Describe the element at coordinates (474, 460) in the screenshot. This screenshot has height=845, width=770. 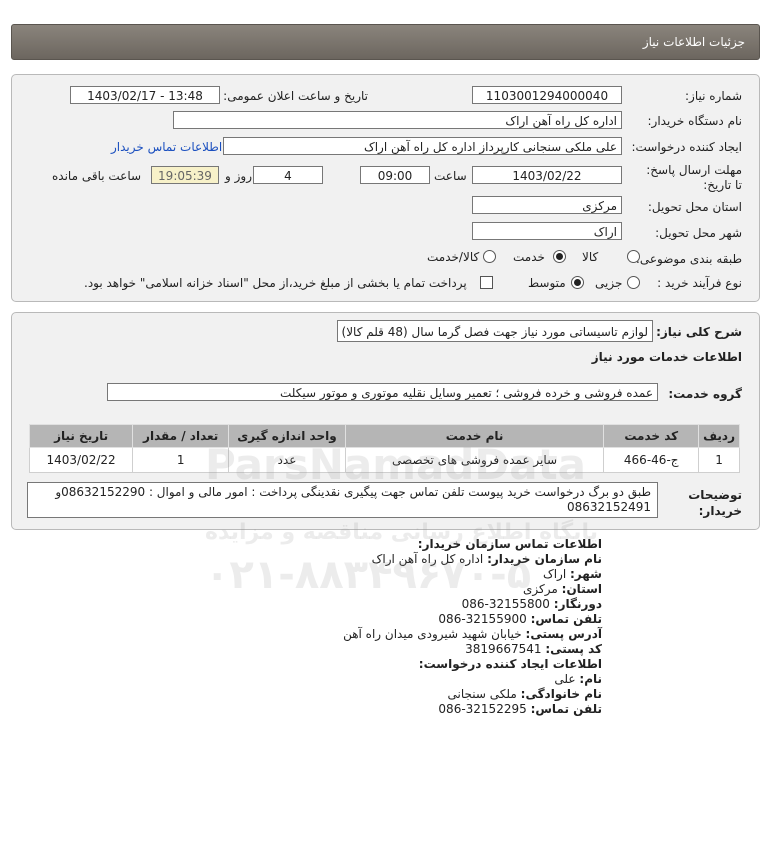
I see `cell-name: سایر عمده فروشی های تخصصی` at that location.